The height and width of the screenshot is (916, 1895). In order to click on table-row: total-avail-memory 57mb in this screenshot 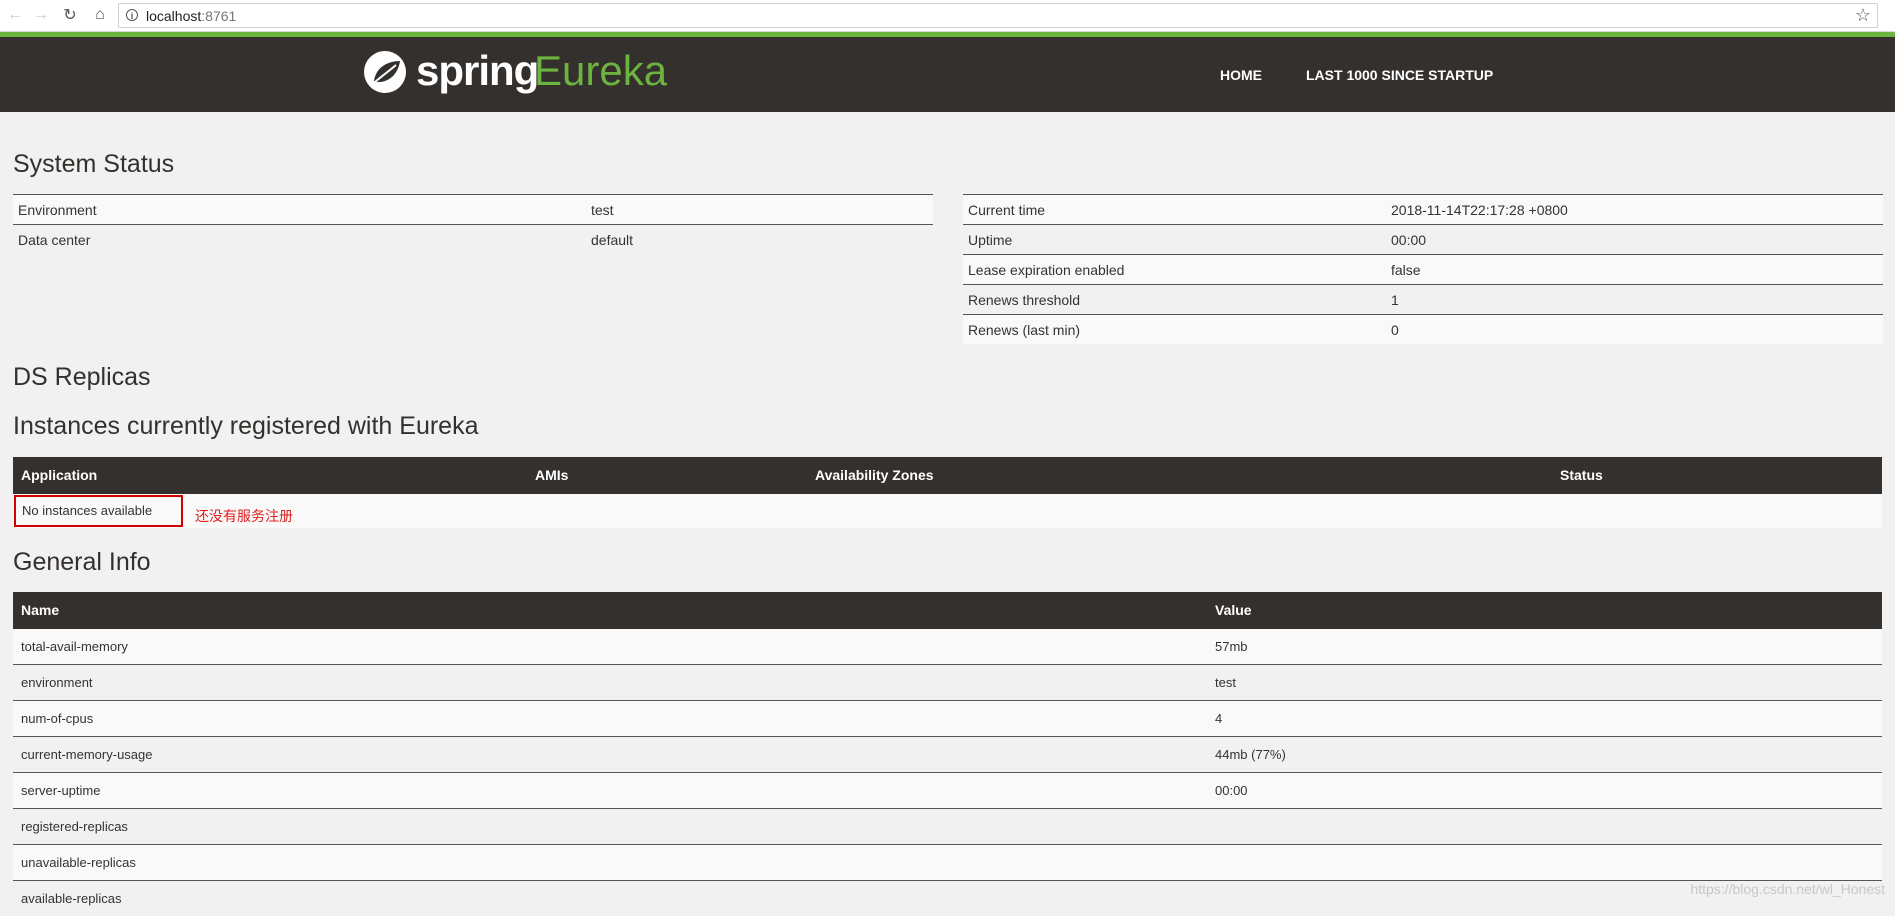, I will do `click(947, 647)`.